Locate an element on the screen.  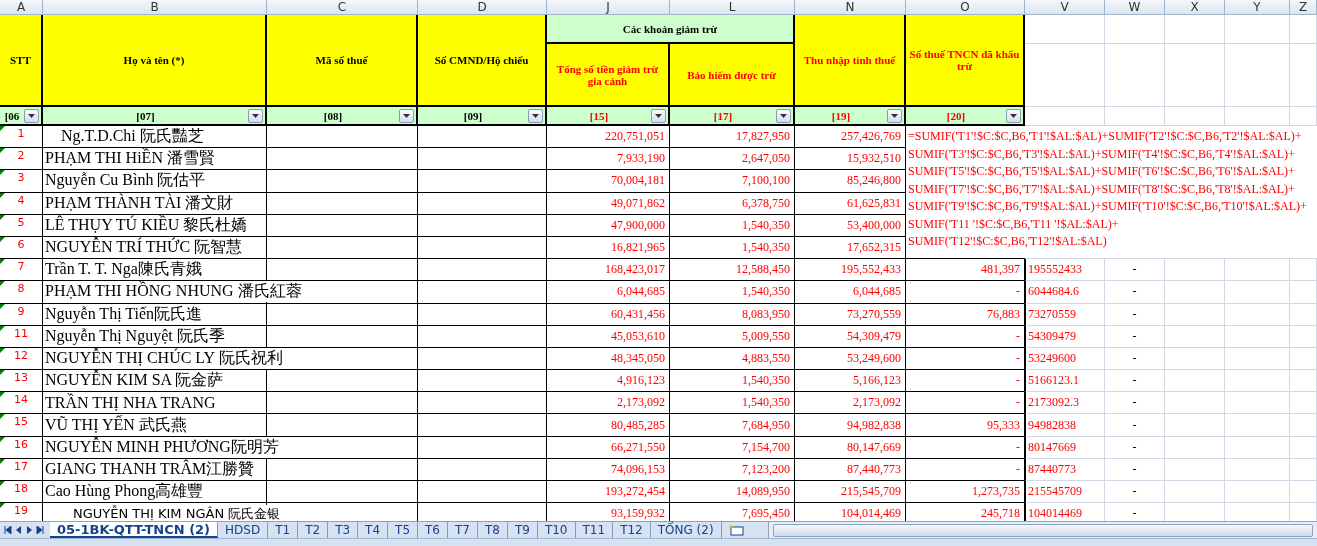
amount: 73,270,559 is located at coordinates (874, 314).